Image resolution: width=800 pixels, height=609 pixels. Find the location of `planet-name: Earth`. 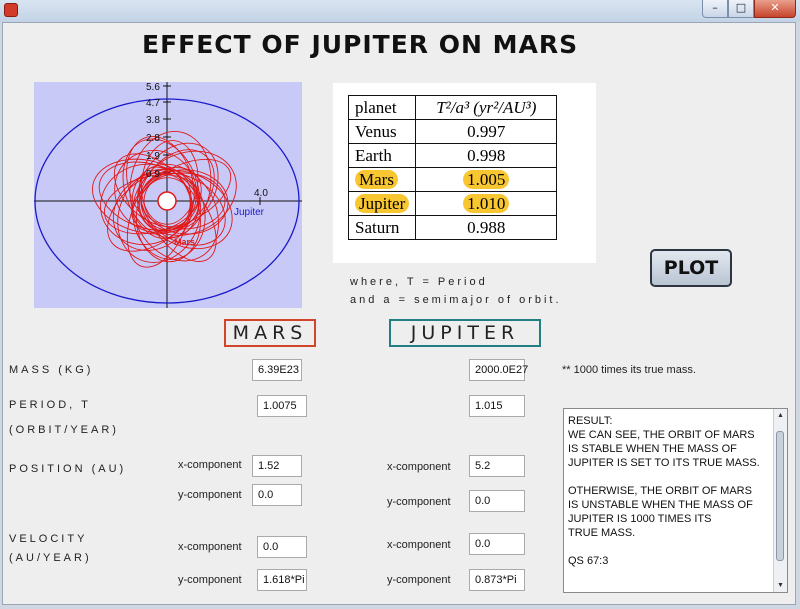

planet-name: Earth is located at coordinates (382, 155).